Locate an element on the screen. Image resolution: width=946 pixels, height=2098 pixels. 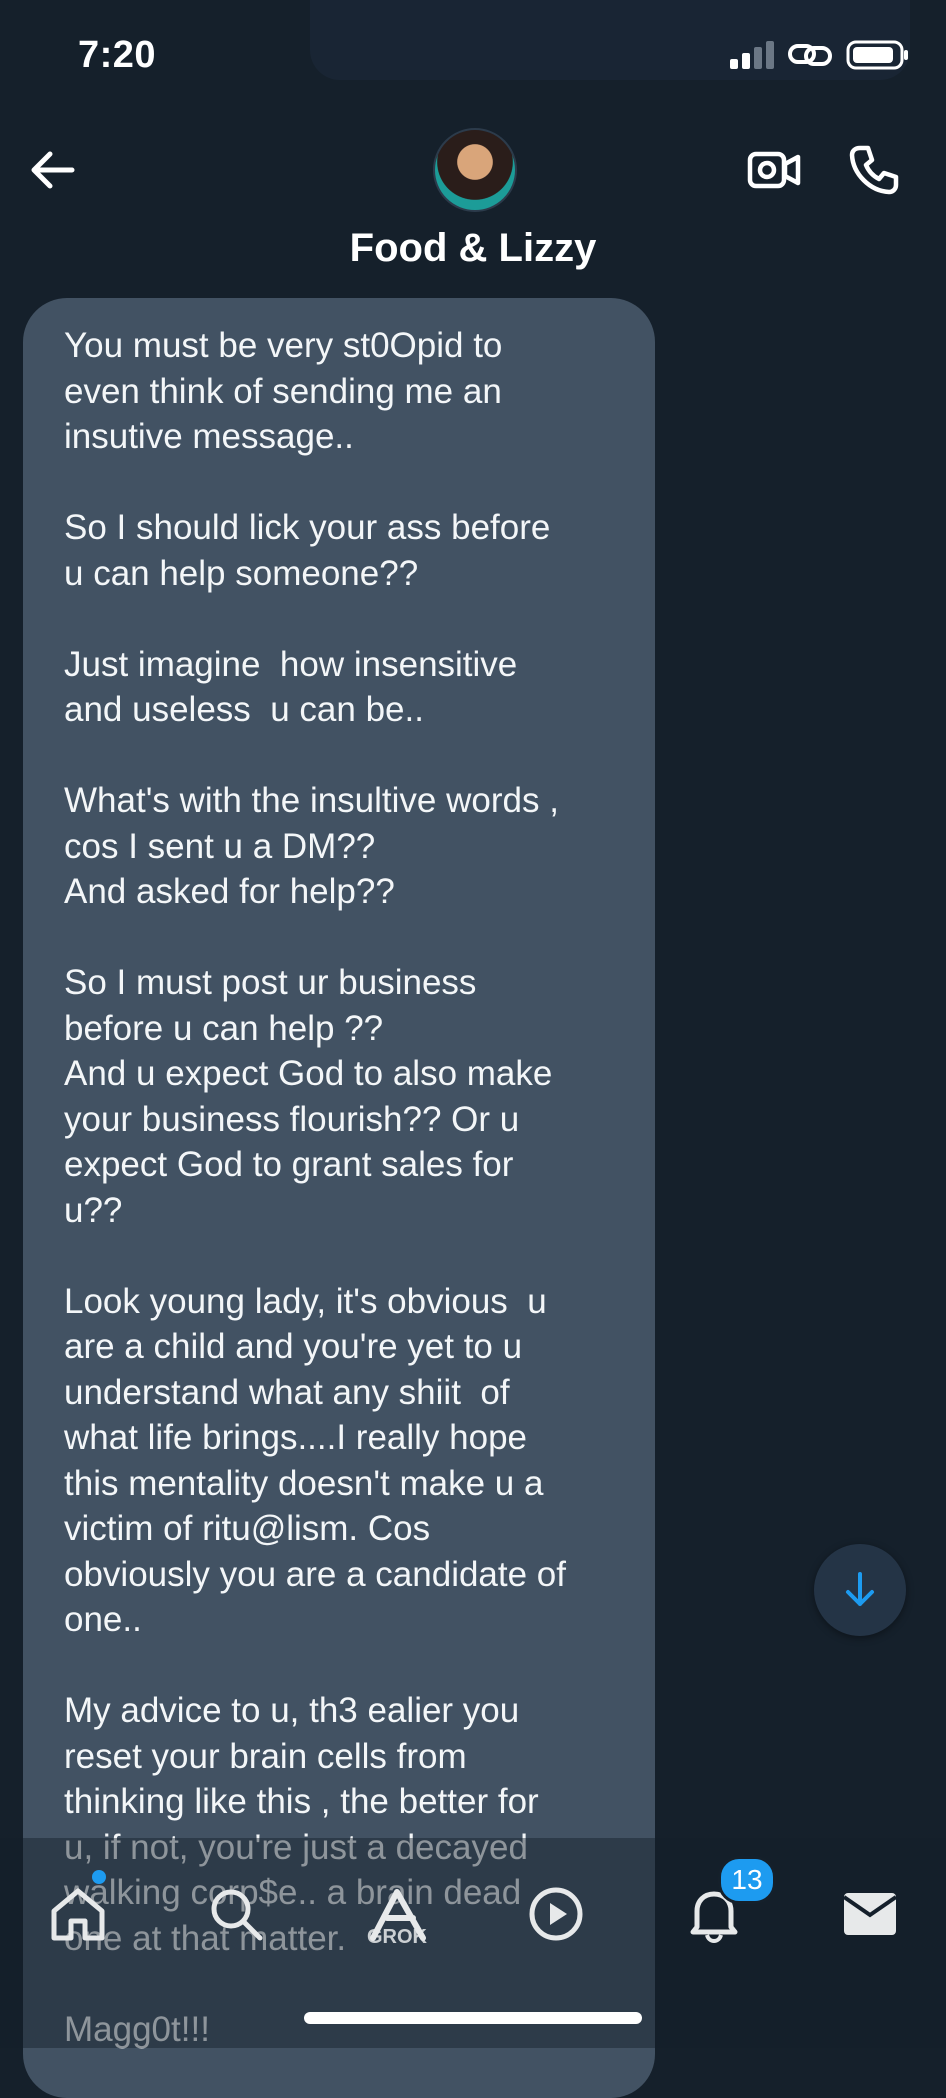
tab-messages is located at coordinates (870, 1914).